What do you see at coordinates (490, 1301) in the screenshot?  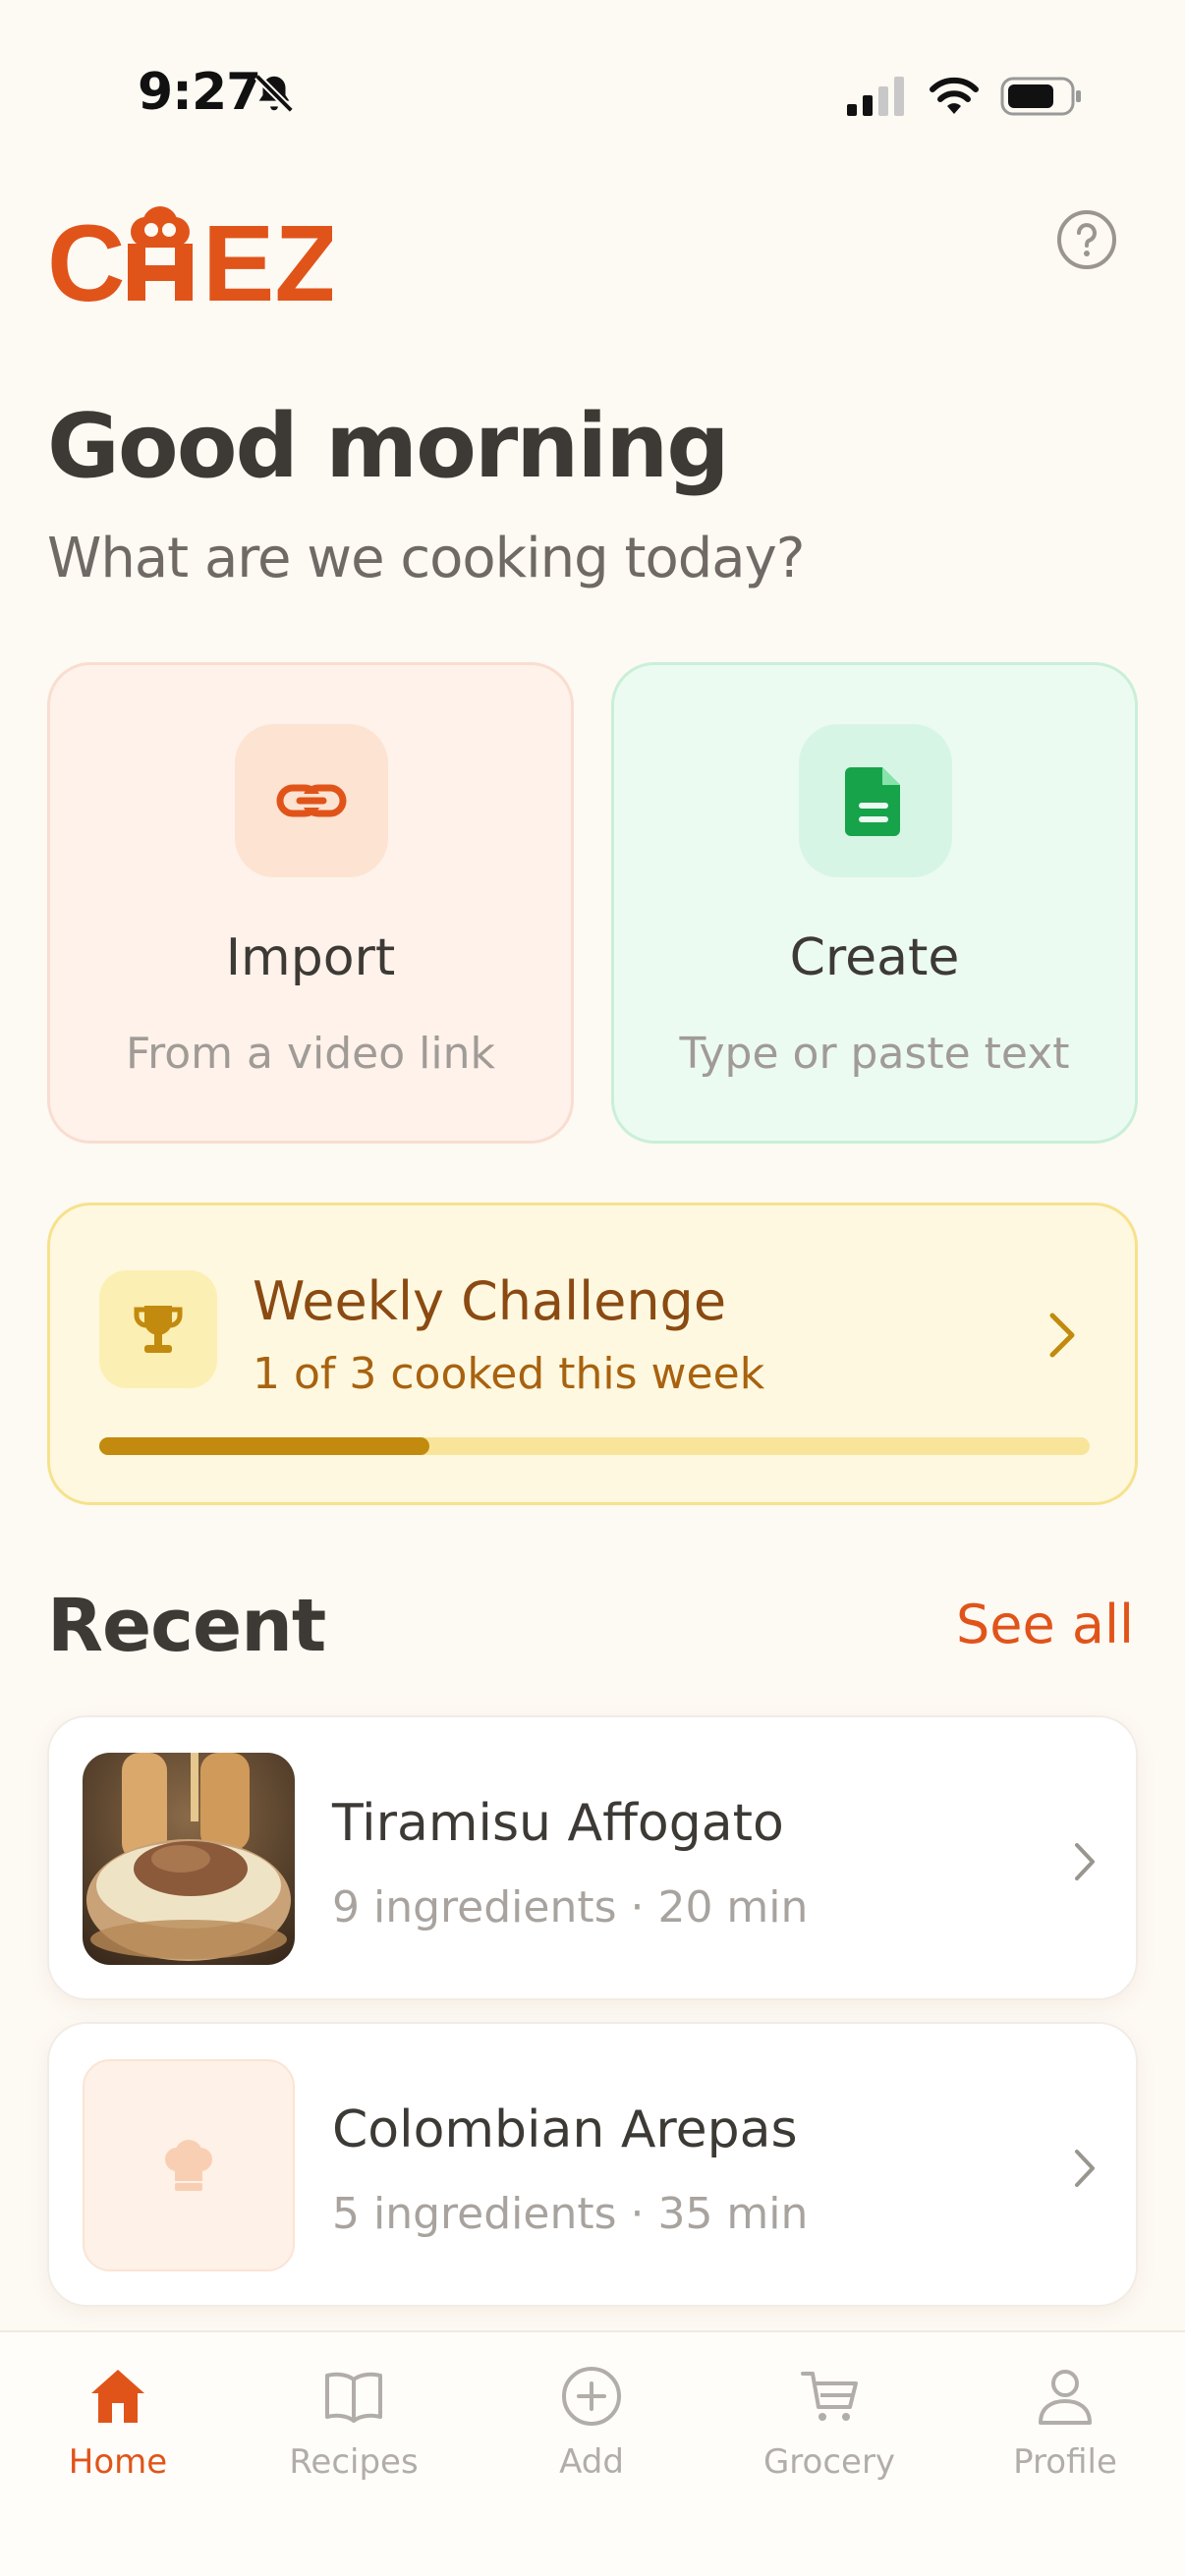 I see `challenge-title: Weekly Challenge` at bounding box center [490, 1301].